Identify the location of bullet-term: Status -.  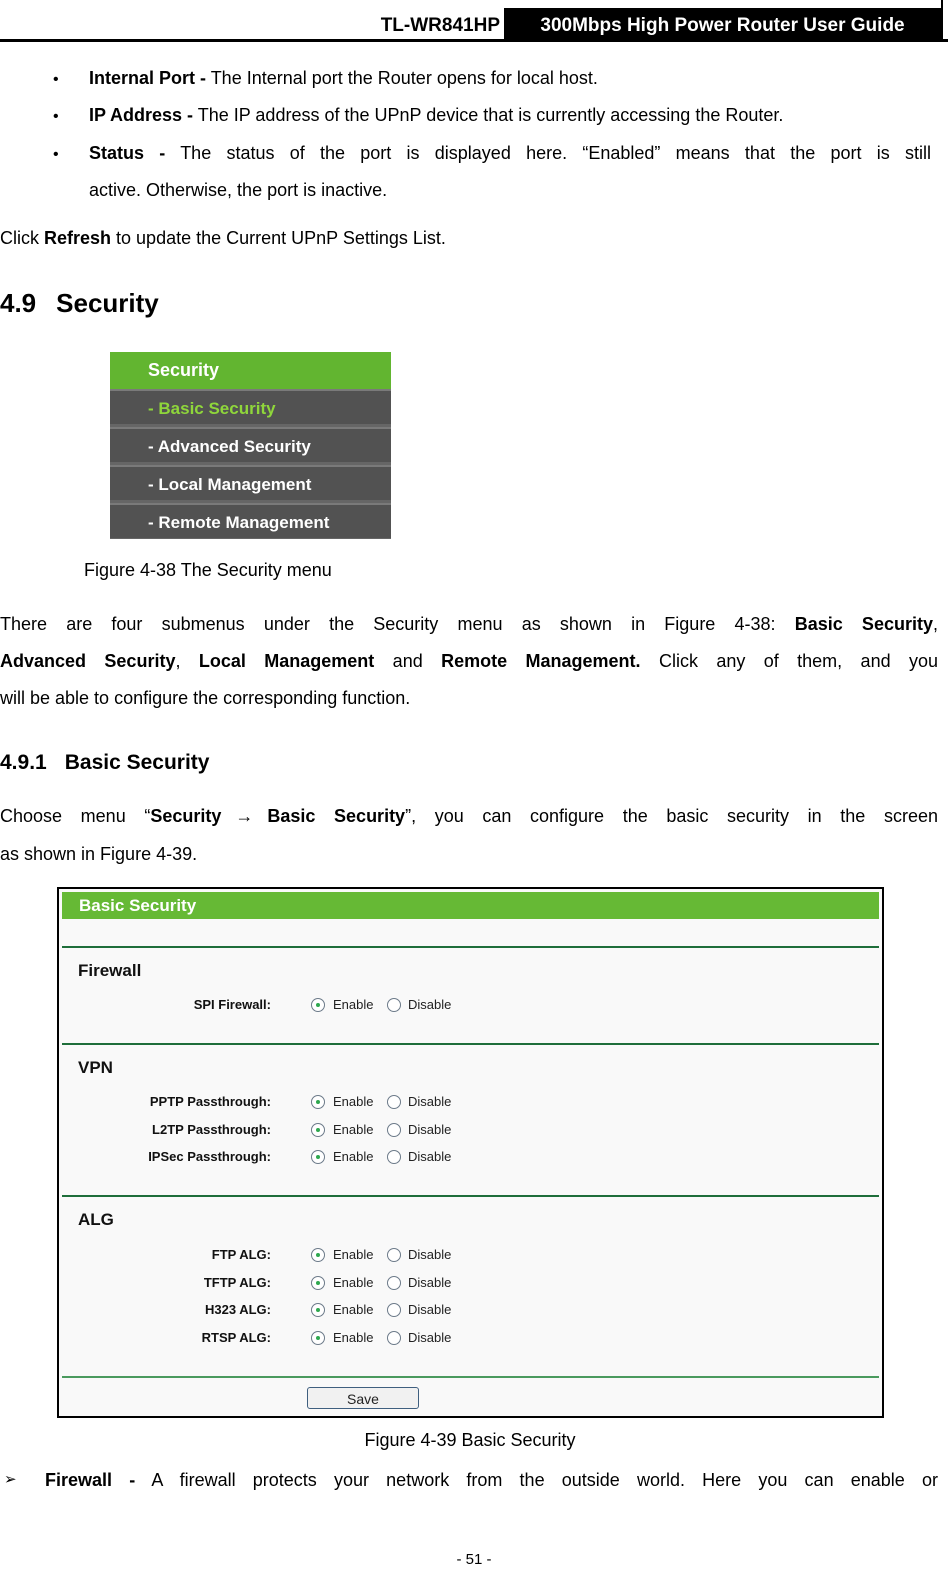
(127, 153).